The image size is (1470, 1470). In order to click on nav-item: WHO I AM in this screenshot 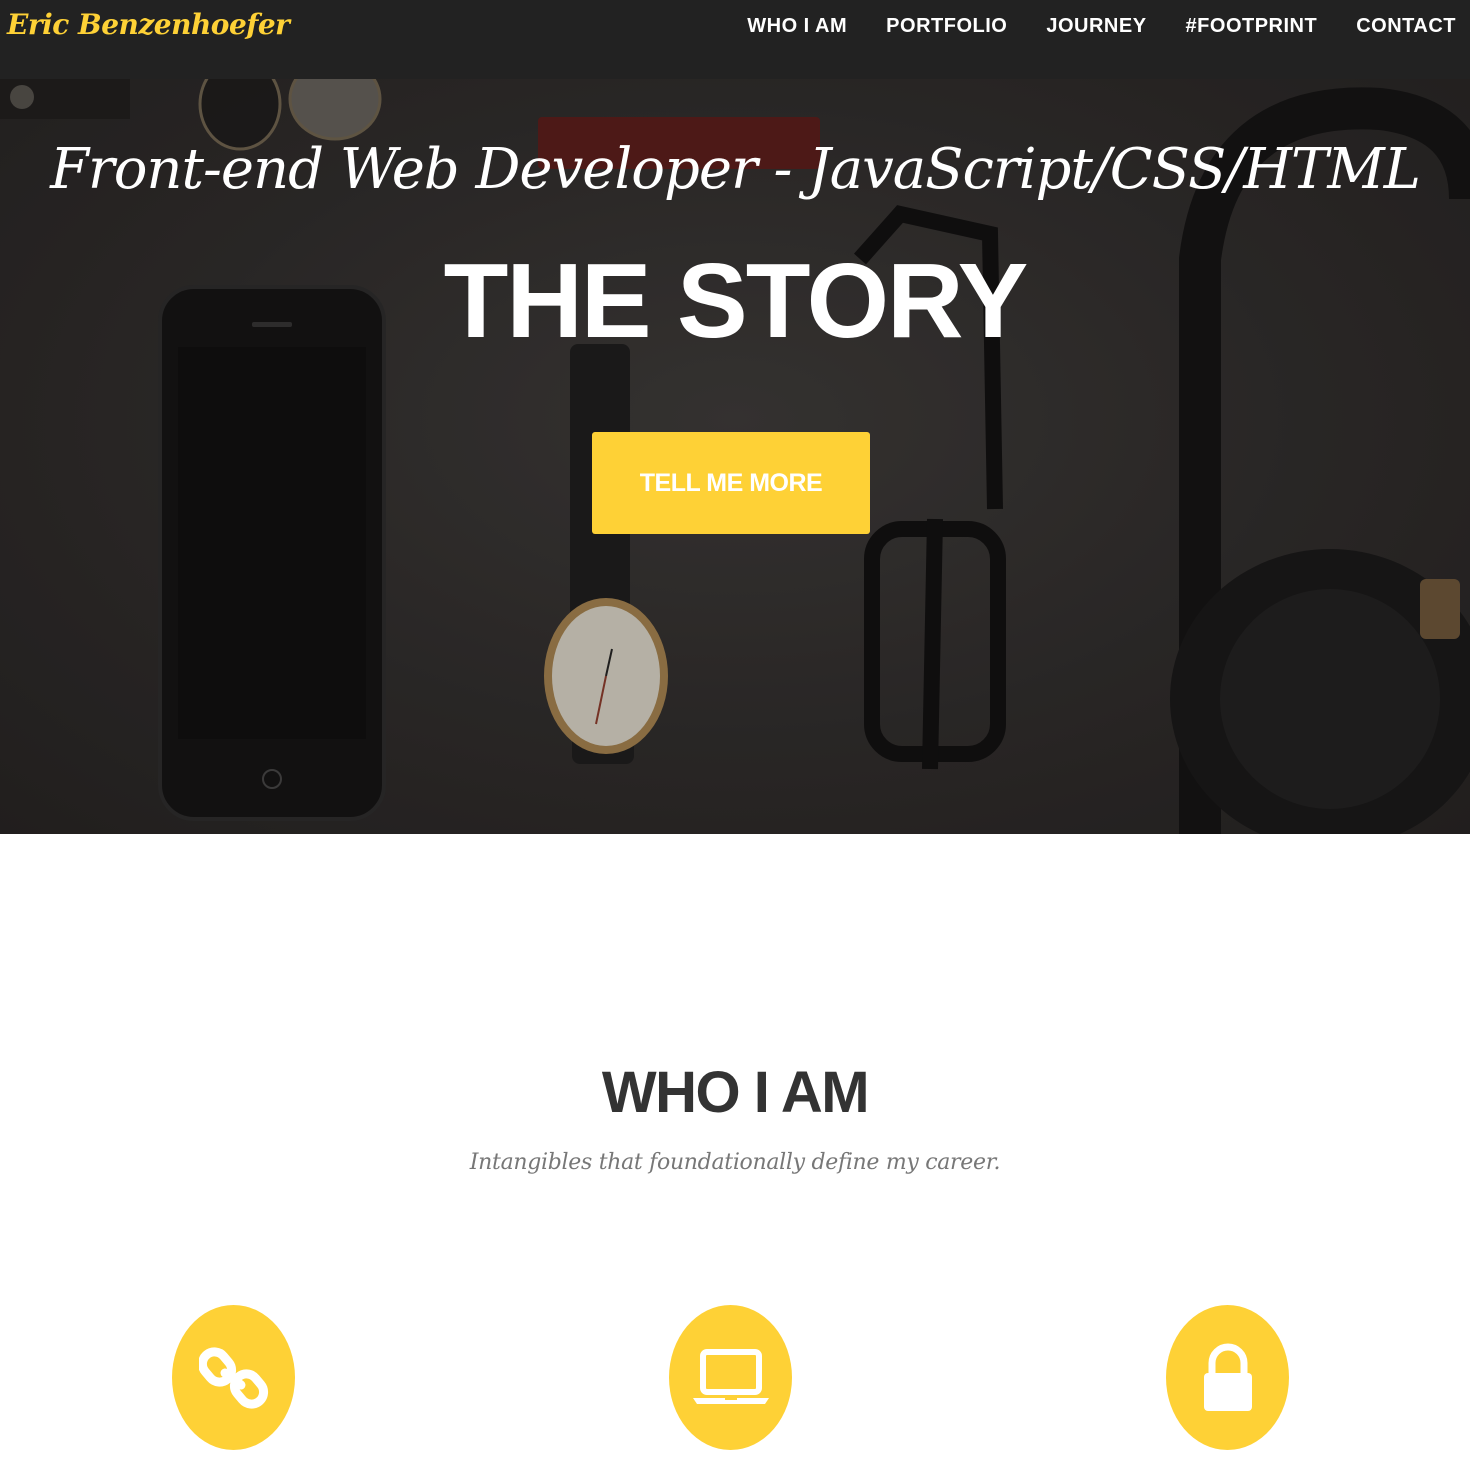, I will do `click(797, 26)`.